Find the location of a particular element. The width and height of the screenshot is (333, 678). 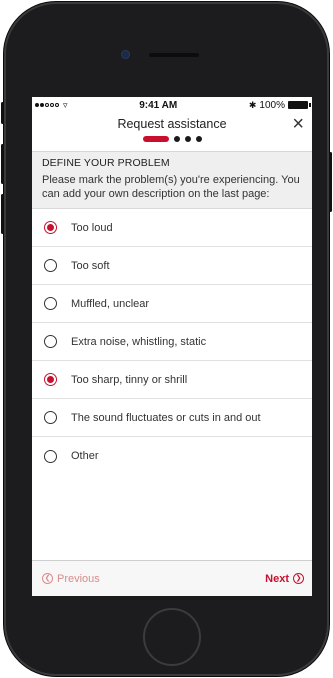

option-label: Too soft is located at coordinates (90, 265).